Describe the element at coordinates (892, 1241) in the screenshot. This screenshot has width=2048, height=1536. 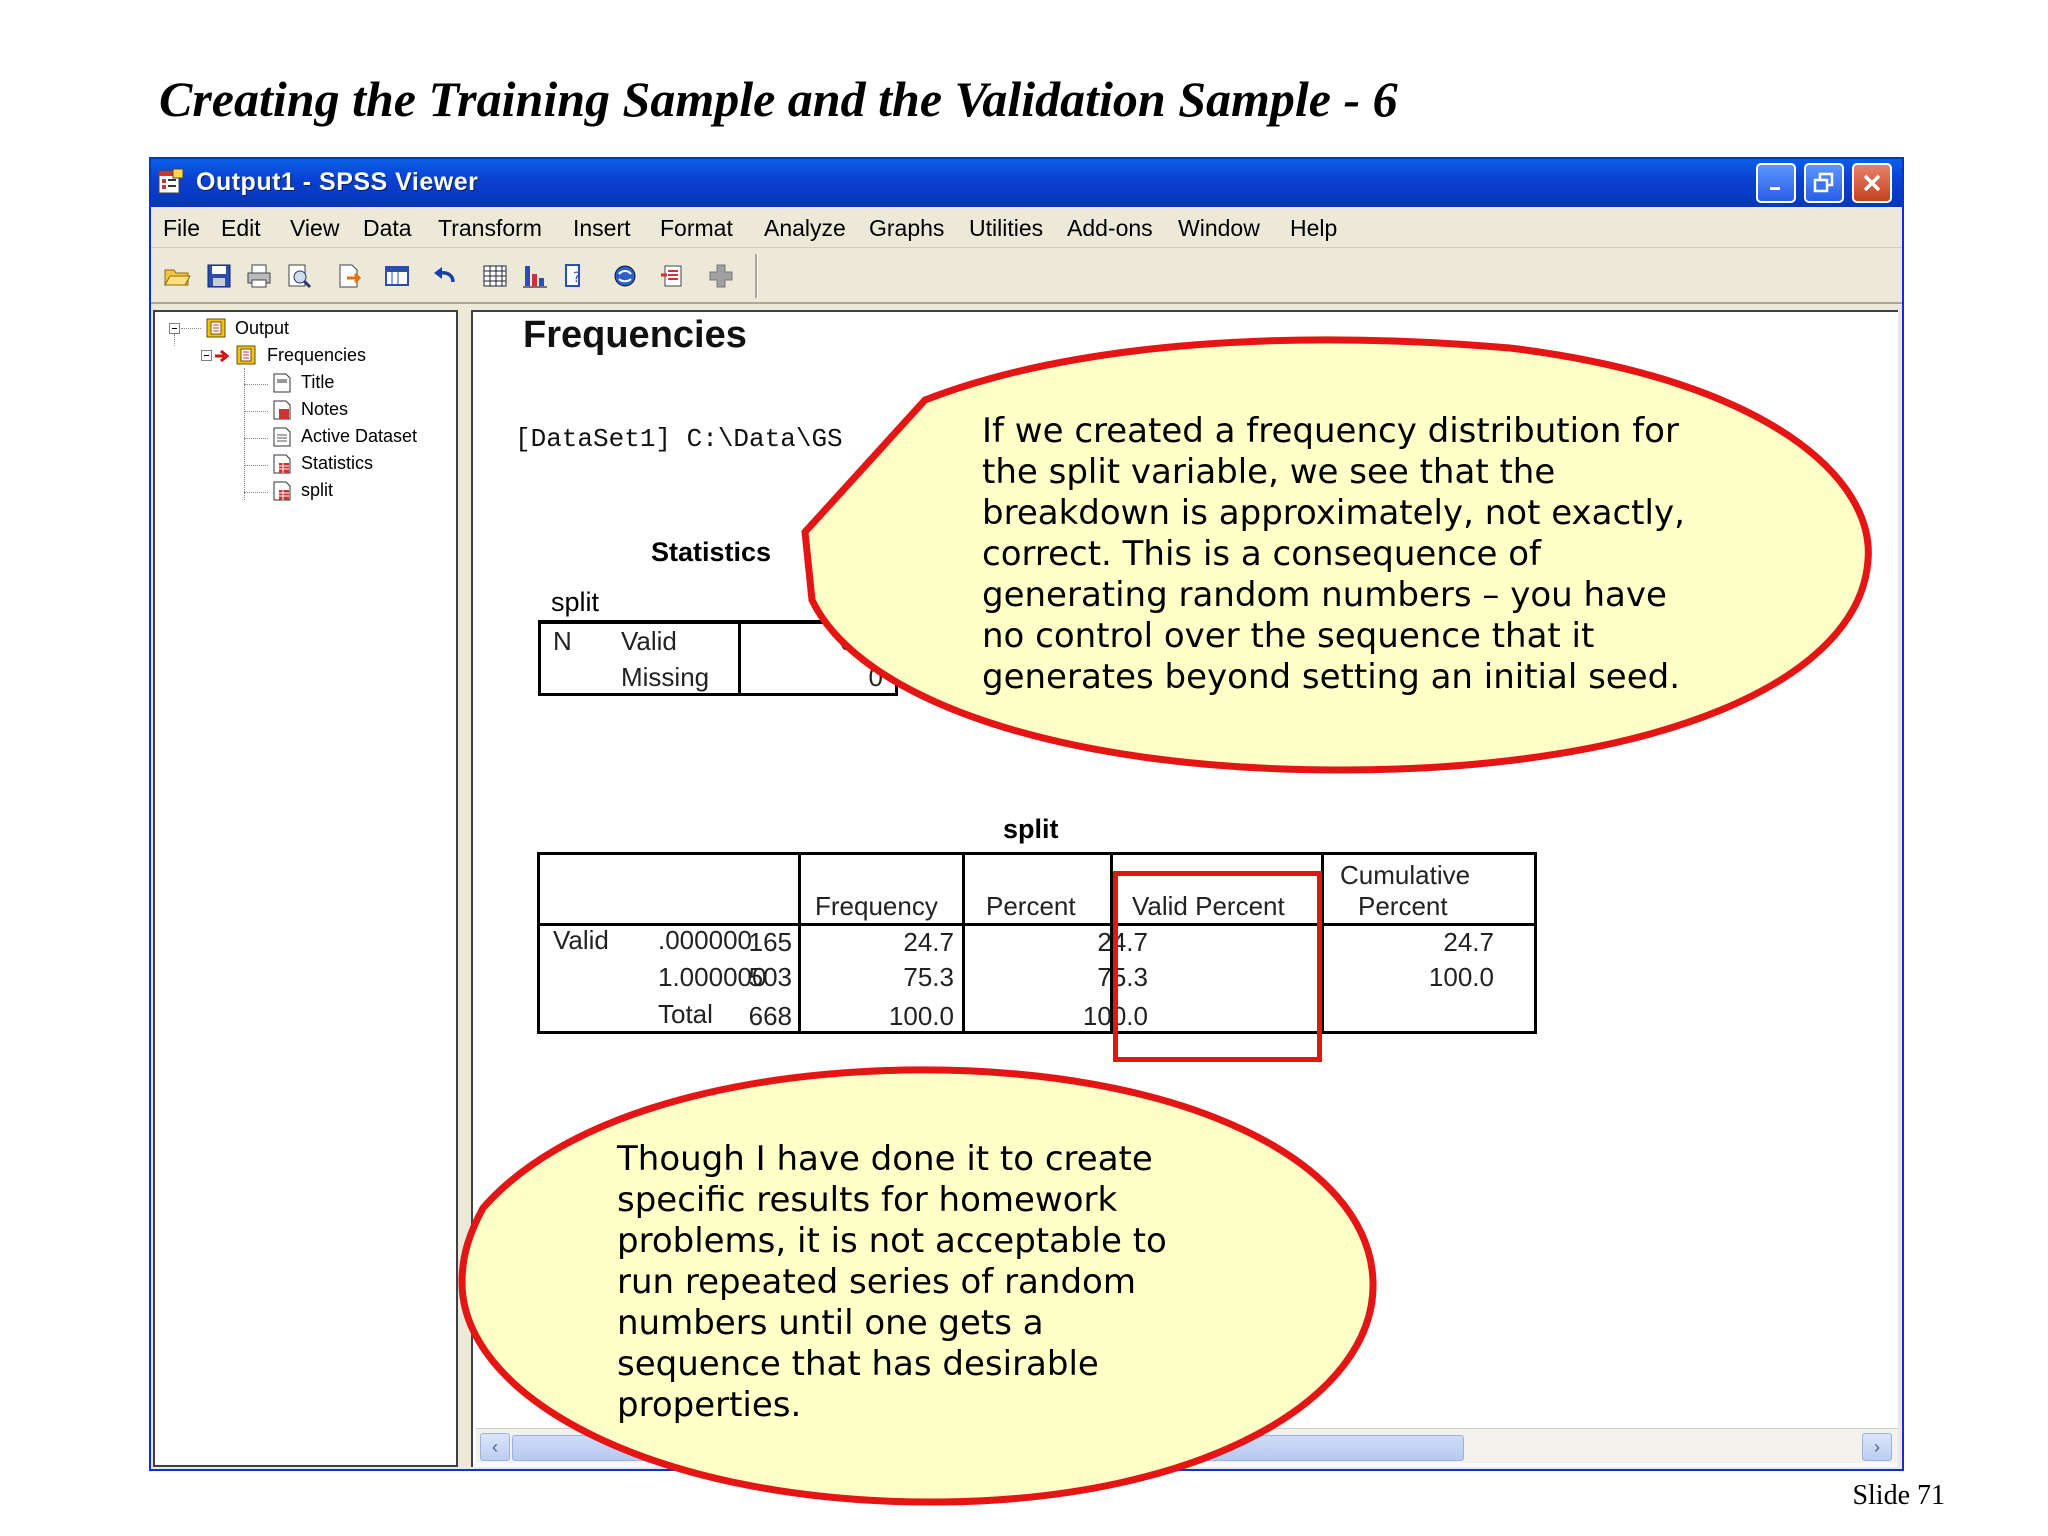
I see `bottom-callout-line: problems, it is not acceptable to` at that location.